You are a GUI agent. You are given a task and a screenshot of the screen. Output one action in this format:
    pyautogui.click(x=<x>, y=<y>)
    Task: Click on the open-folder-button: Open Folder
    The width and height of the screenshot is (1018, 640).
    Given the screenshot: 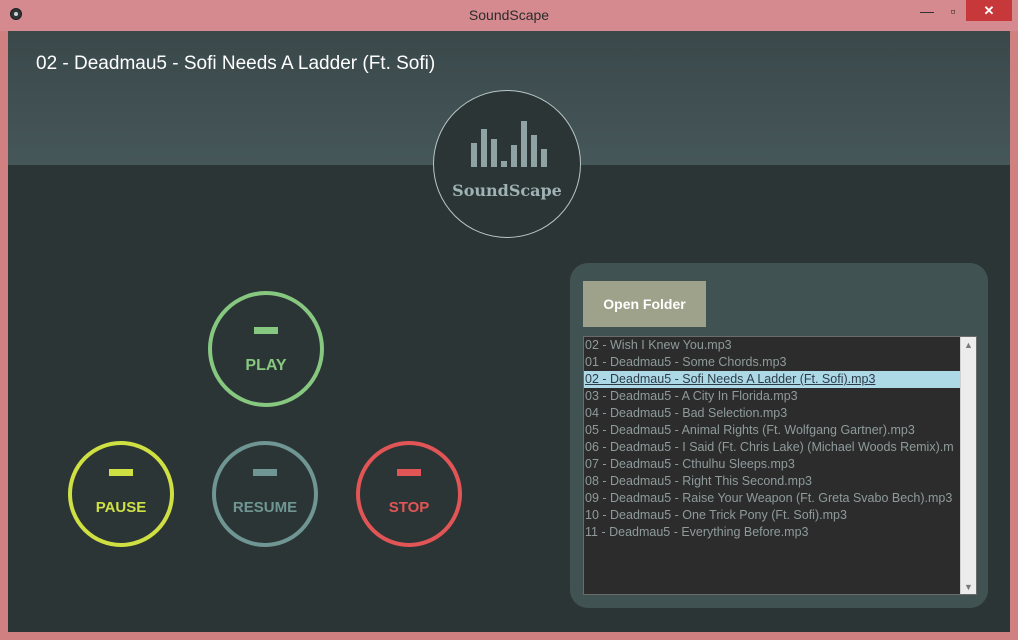 What is the action you would take?
    pyautogui.click(x=644, y=304)
    